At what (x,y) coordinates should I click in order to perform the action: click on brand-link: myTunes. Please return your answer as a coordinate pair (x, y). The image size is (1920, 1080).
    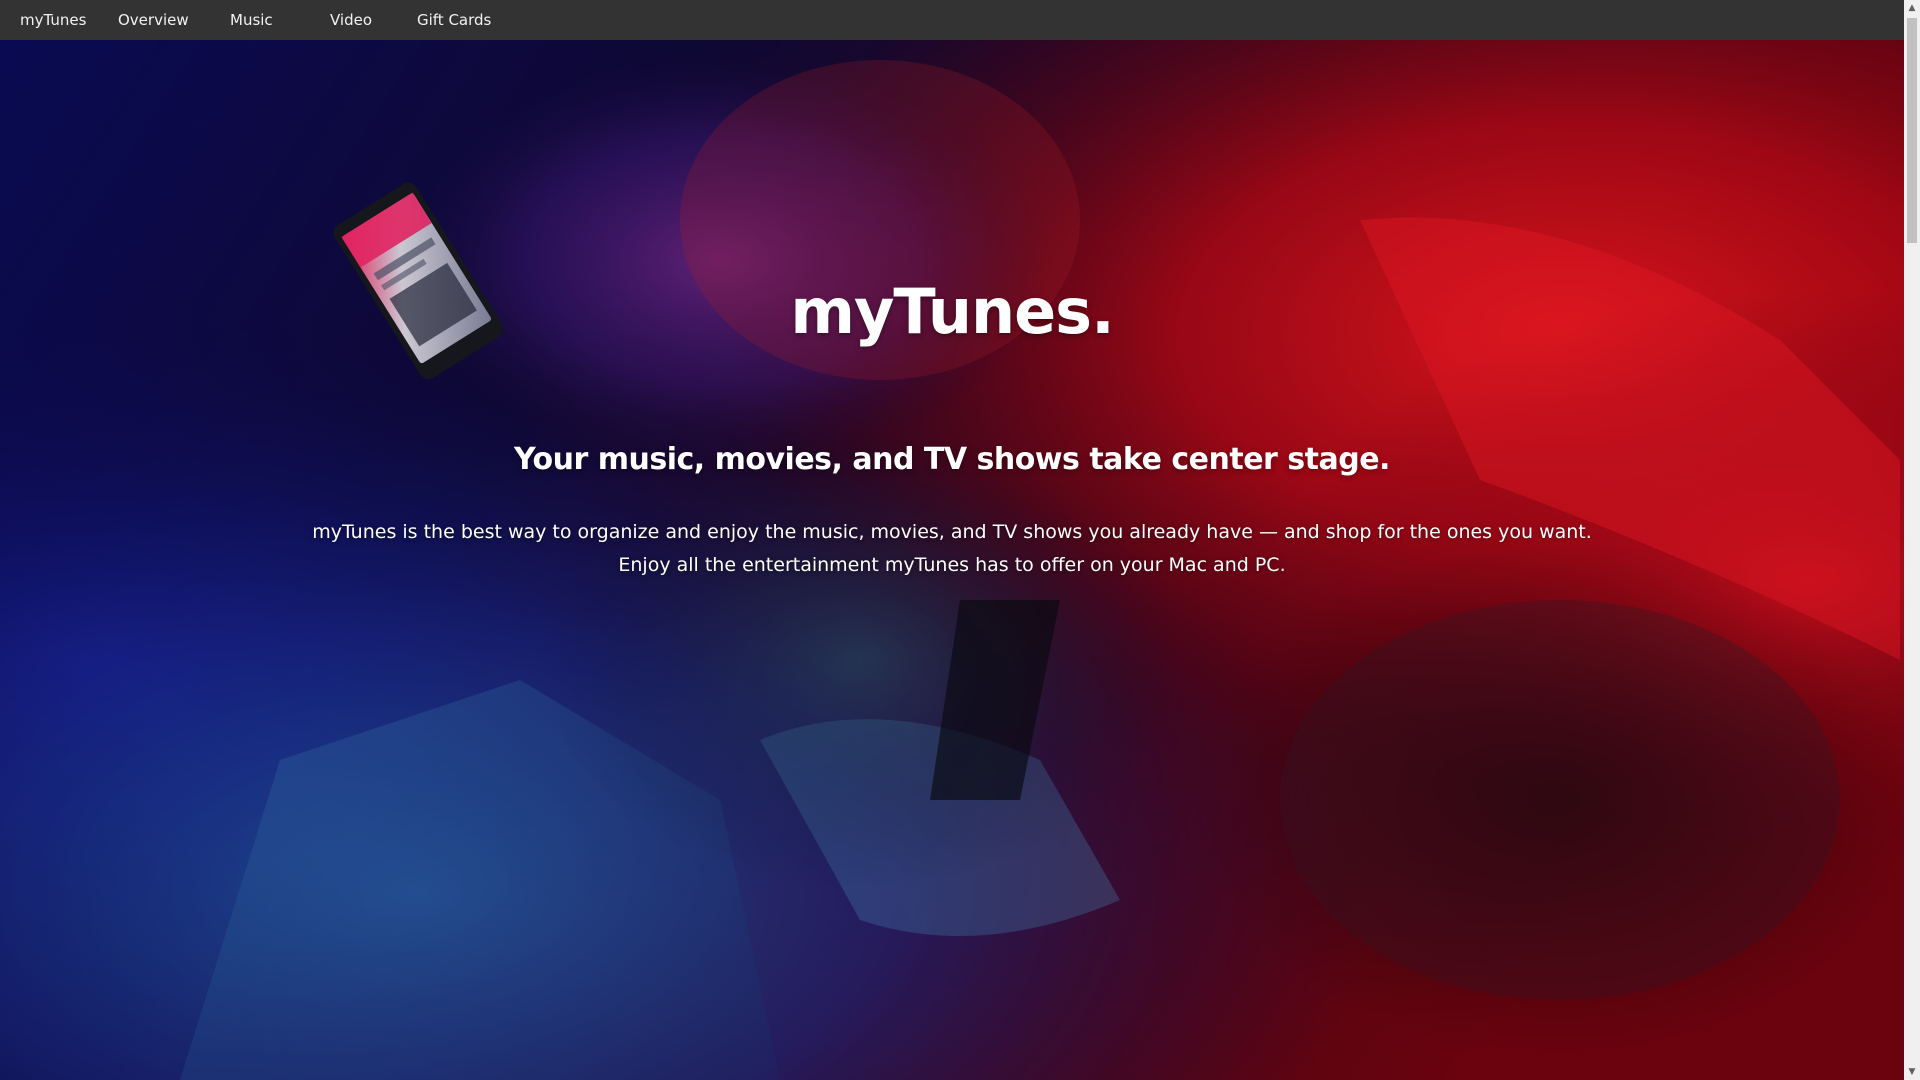
    Looking at the image, I should click on (53, 20).